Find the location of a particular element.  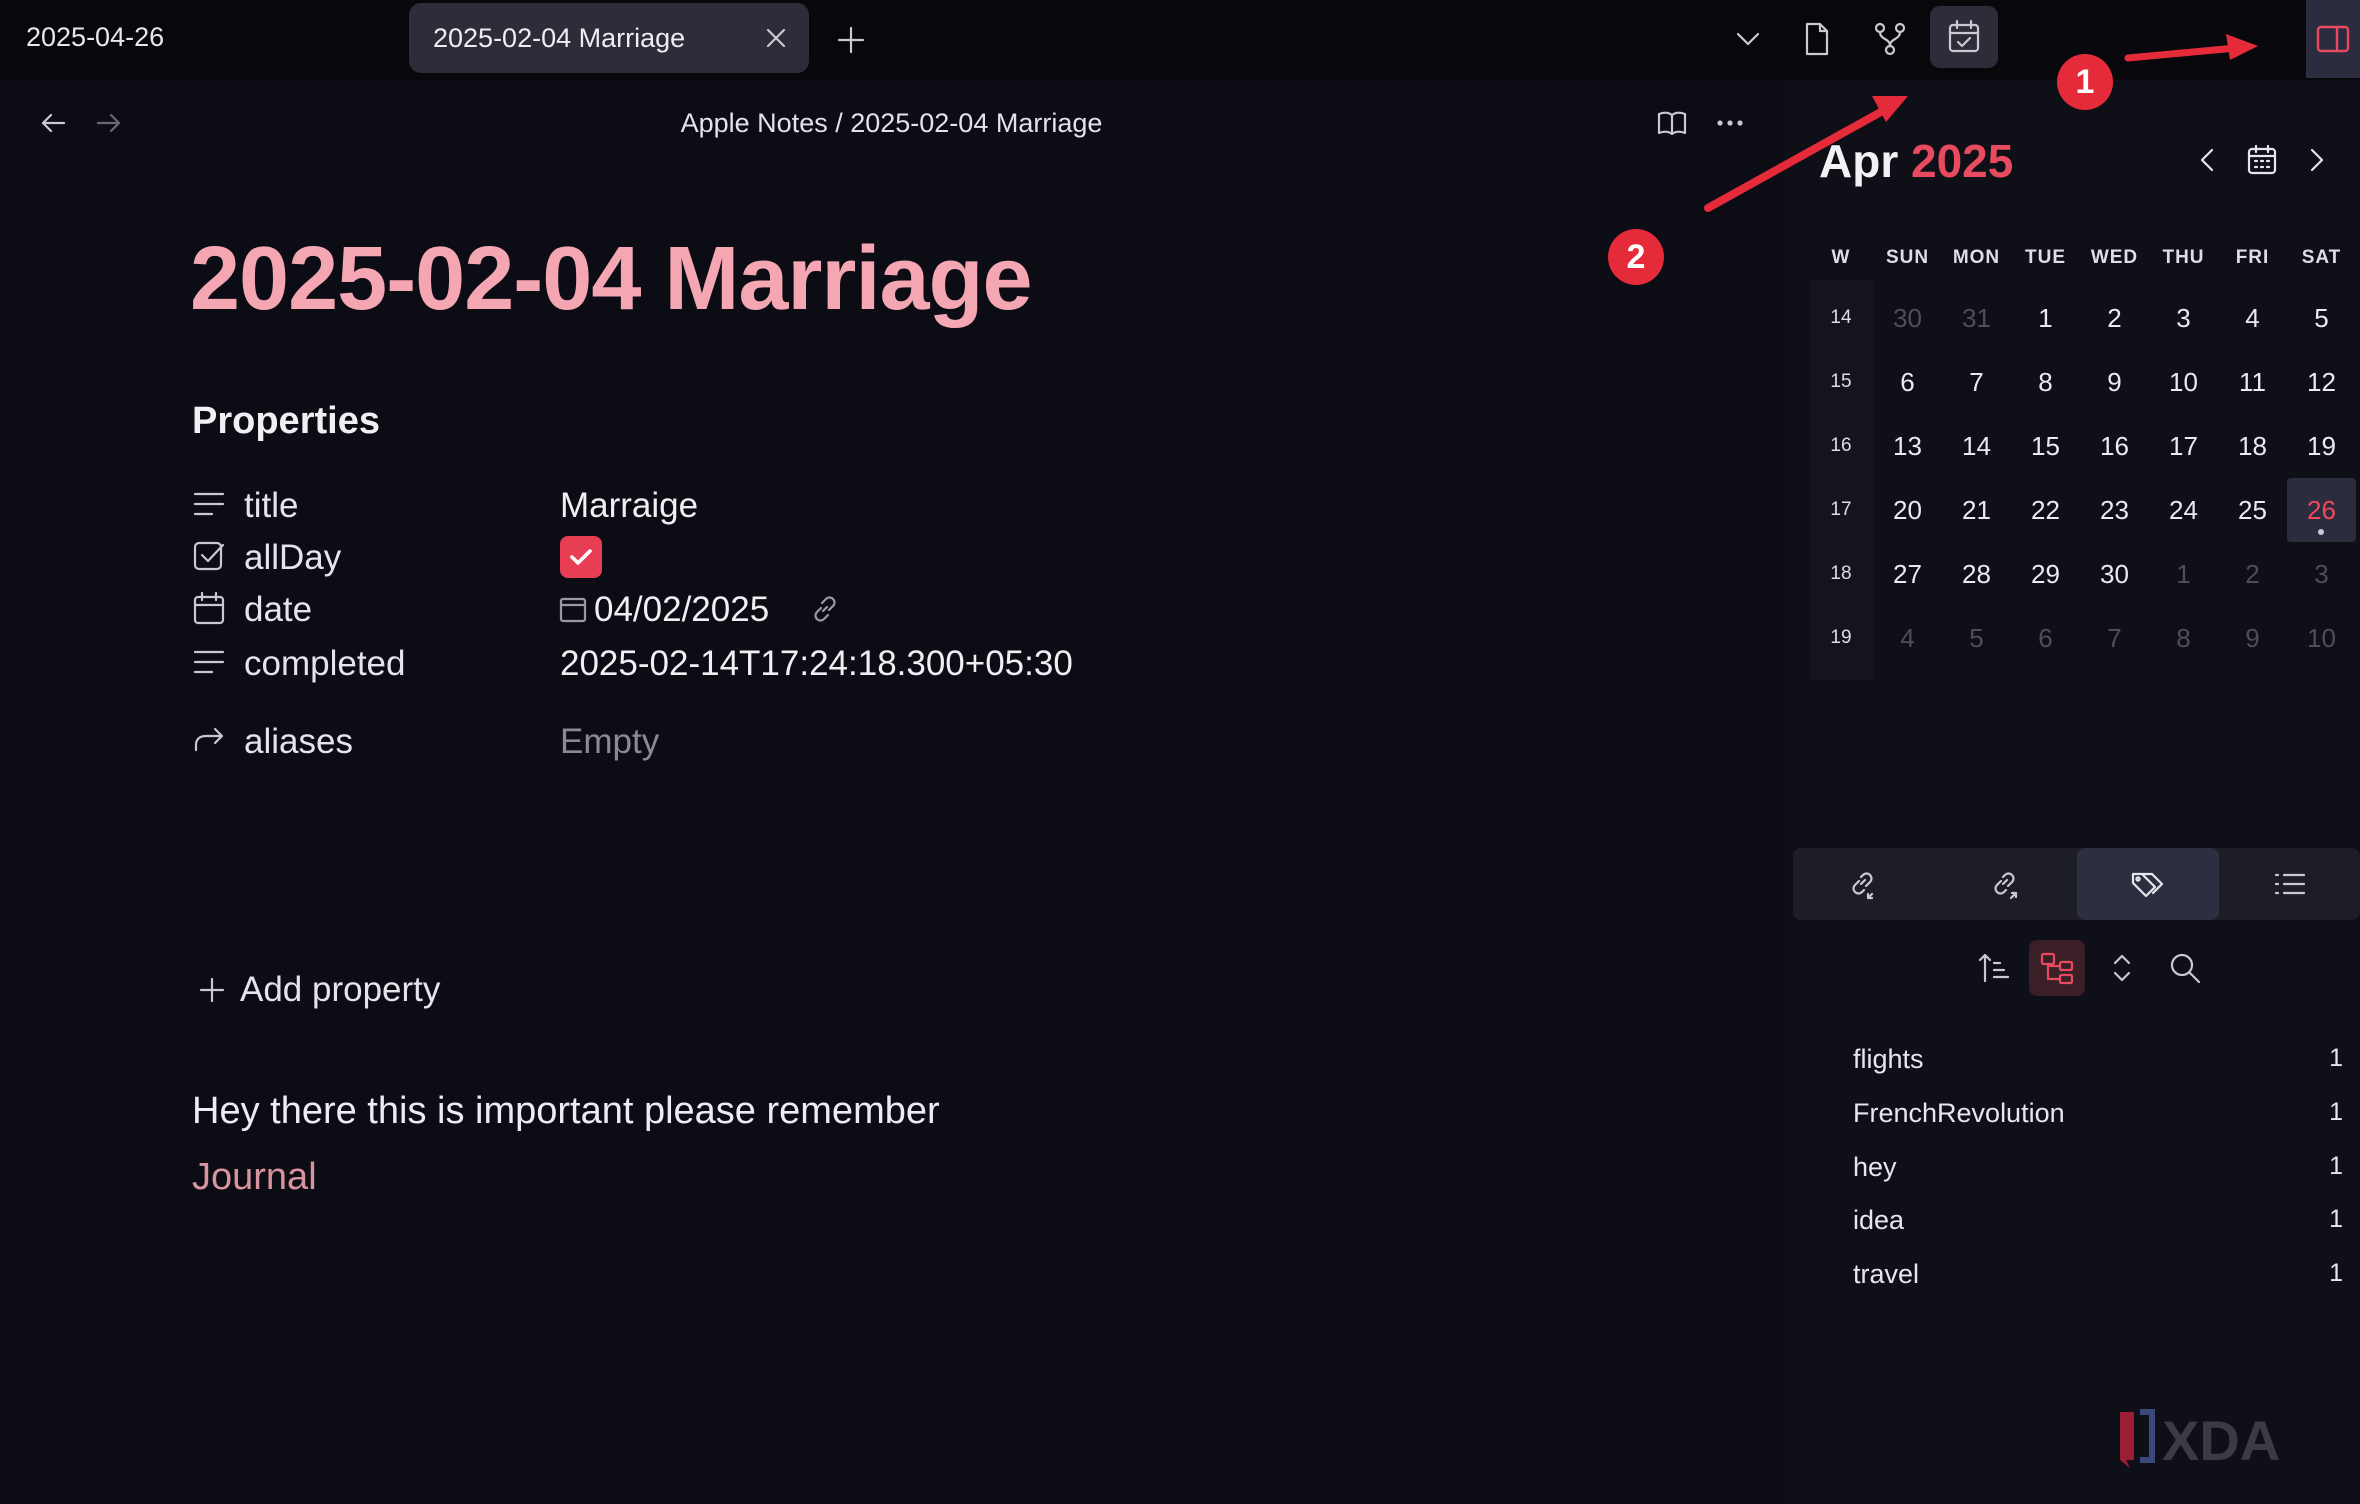

calendar-week-number: 16 is located at coordinates (1841, 446).